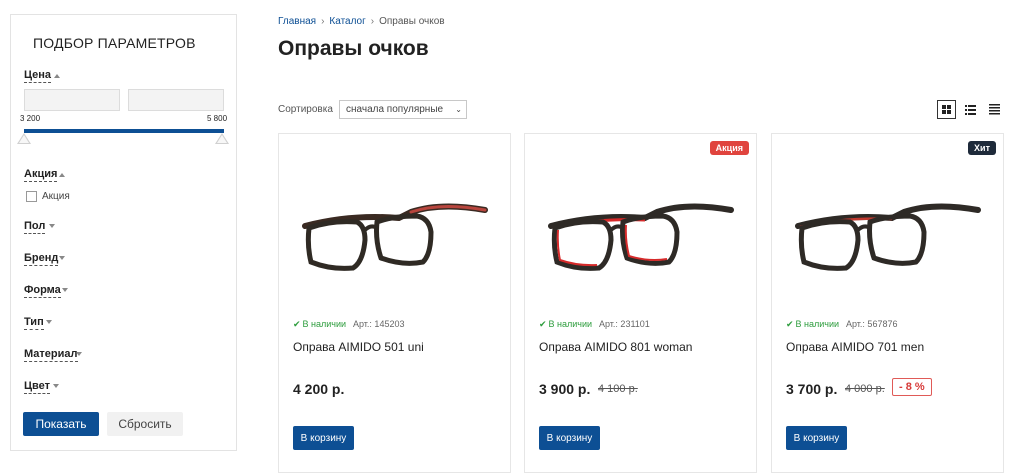  What do you see at coordinates (37, 387) in the screenshot?
I see `filter-color-toggle: Цвет` at bounding box center [37, 387].